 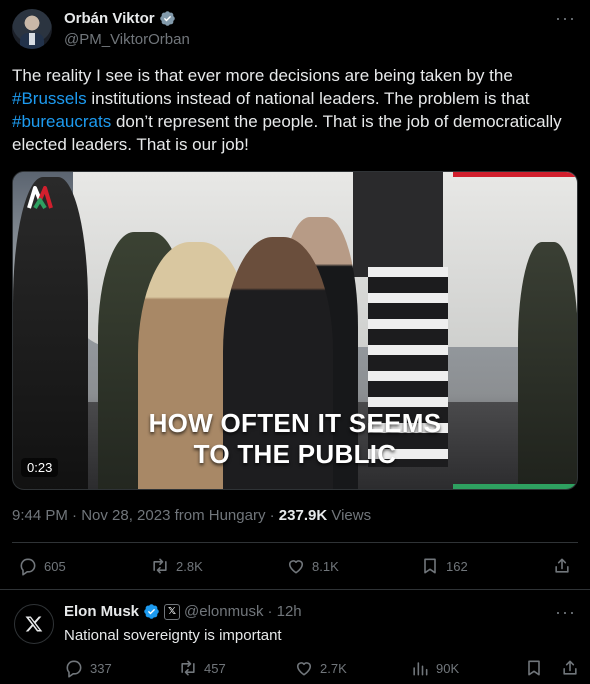 What do you see at coordinates (303, 515) in the screenshot?
I see `views-count: 237.9K` at bounding box center [303, 515].